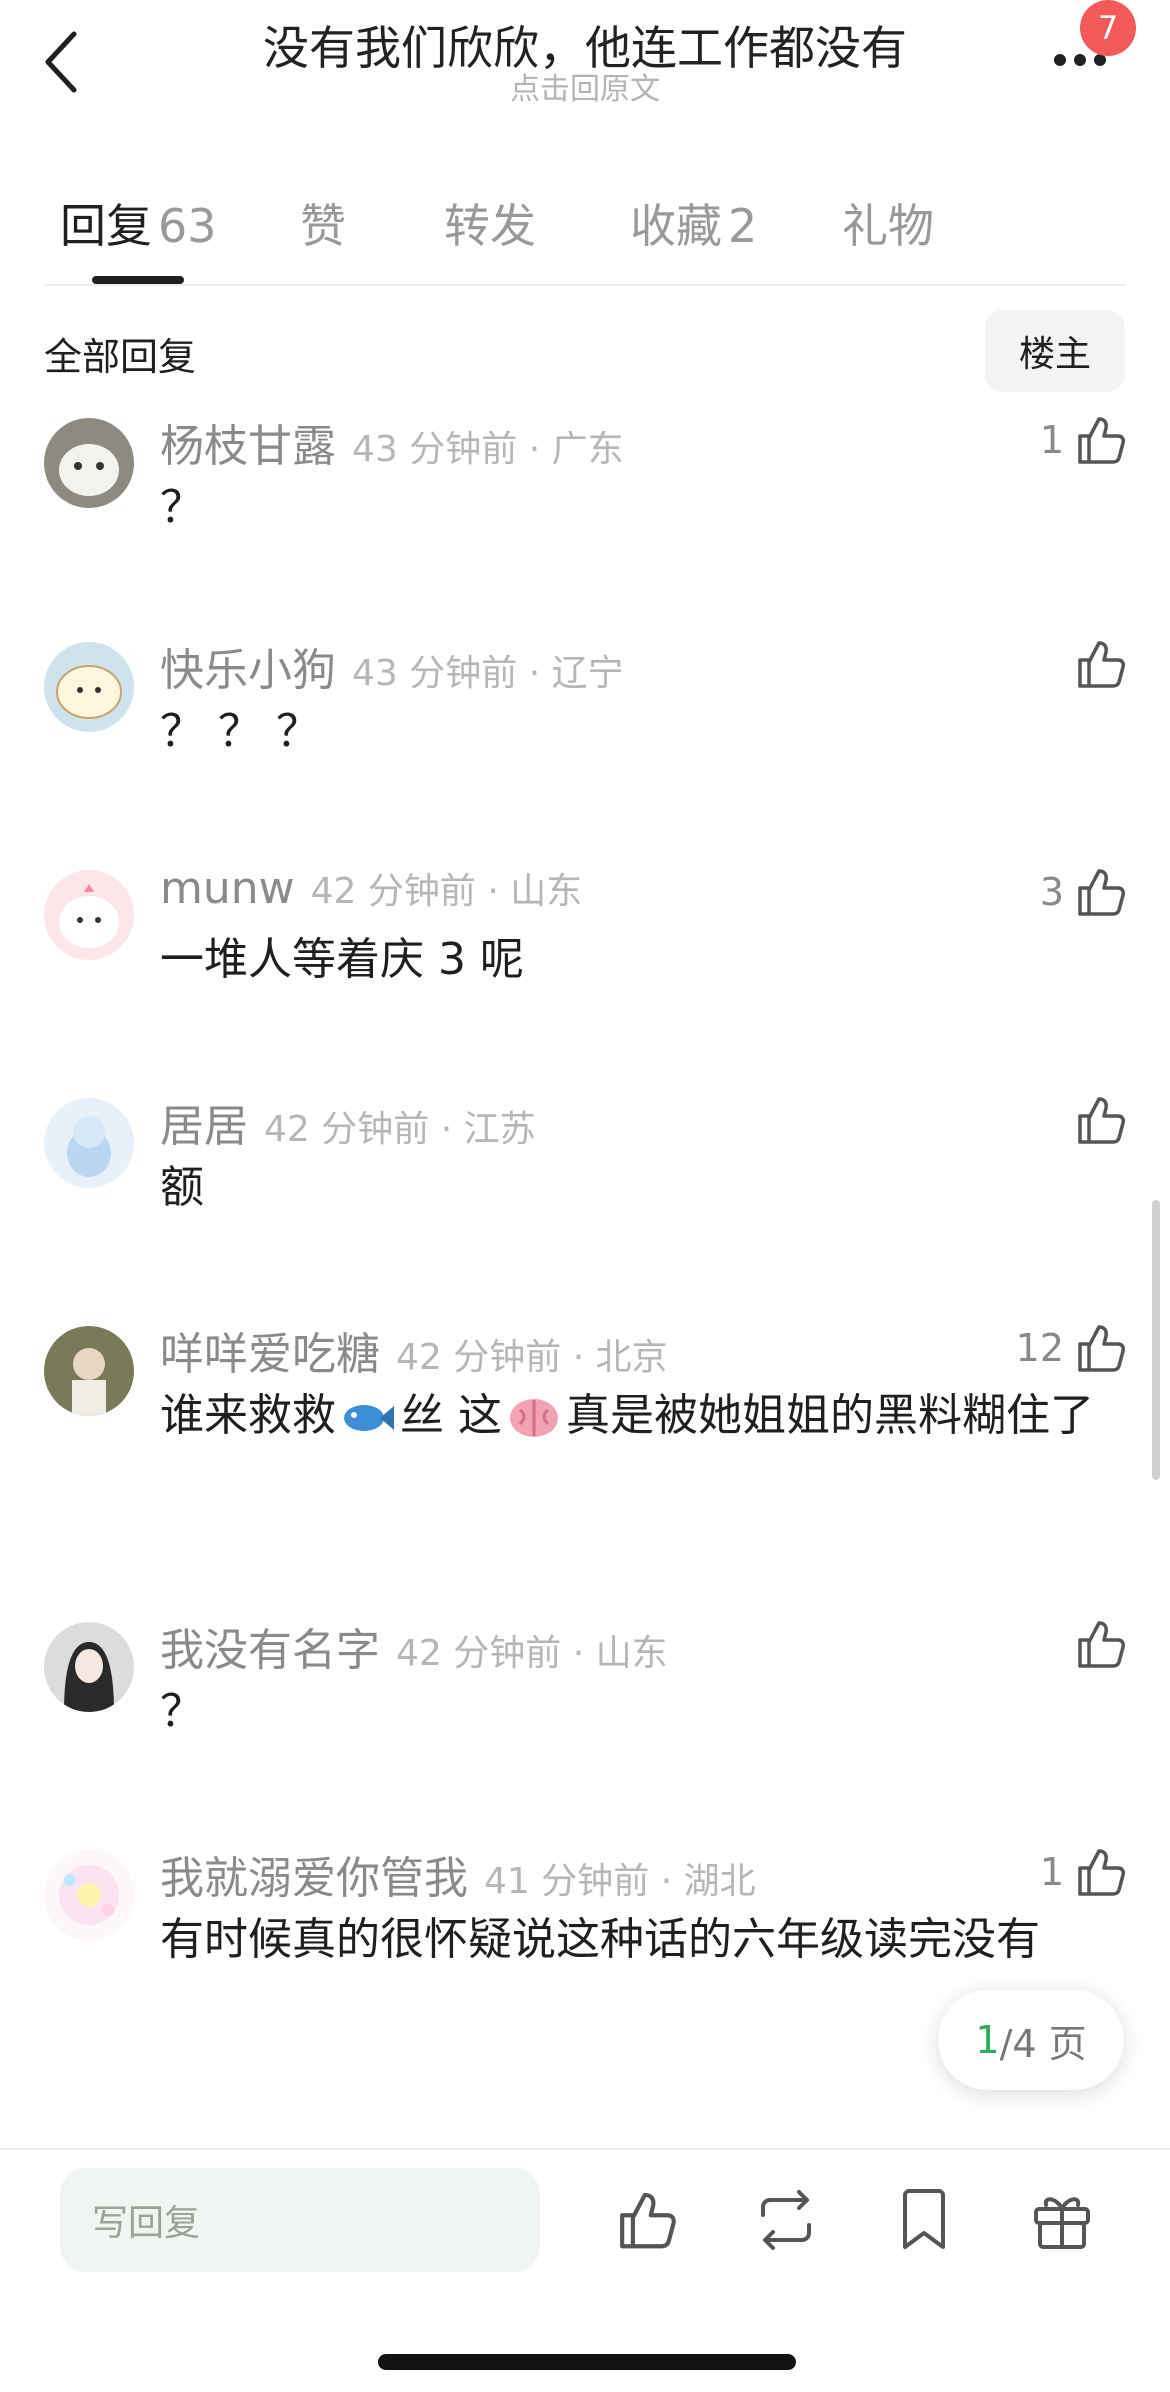  What do you see at coordinates (248, 446) in the screenshot?
I see `username: 杨枝甘露` at bounding box center [248, 446].